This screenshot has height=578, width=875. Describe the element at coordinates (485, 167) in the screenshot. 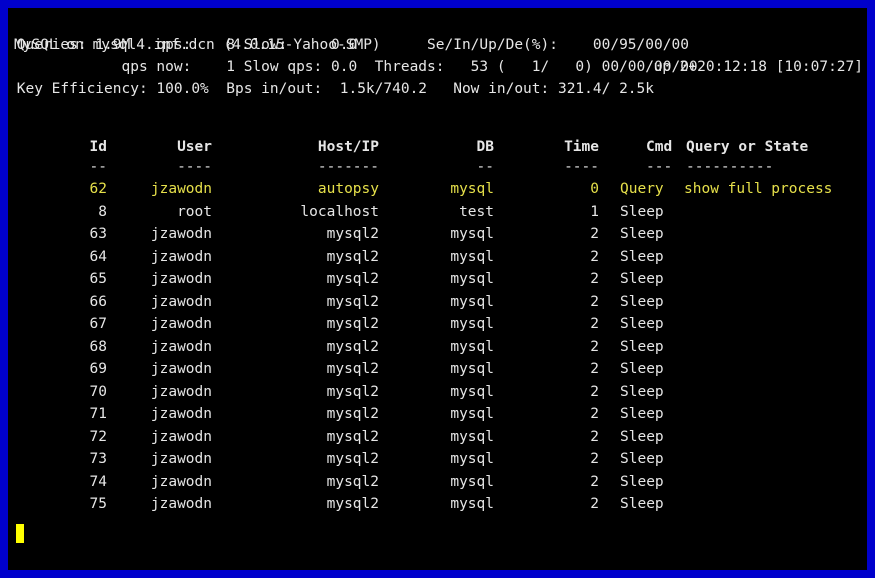

I see `col-db-underline: --` at that location.